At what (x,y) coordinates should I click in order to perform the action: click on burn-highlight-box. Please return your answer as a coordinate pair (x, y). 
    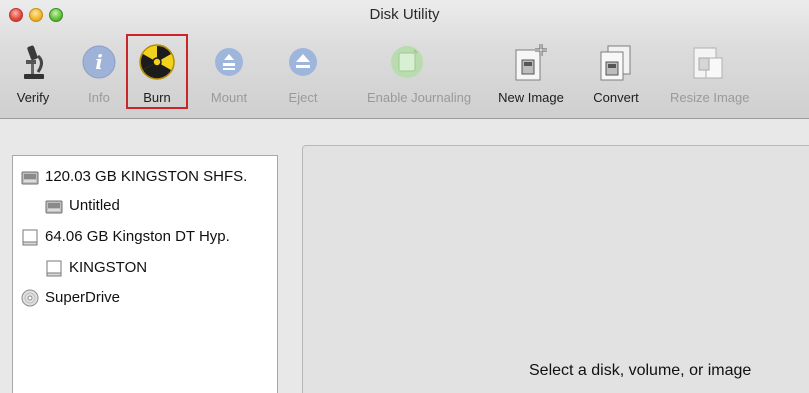
    Looking at the image, I should click on (157, 71).